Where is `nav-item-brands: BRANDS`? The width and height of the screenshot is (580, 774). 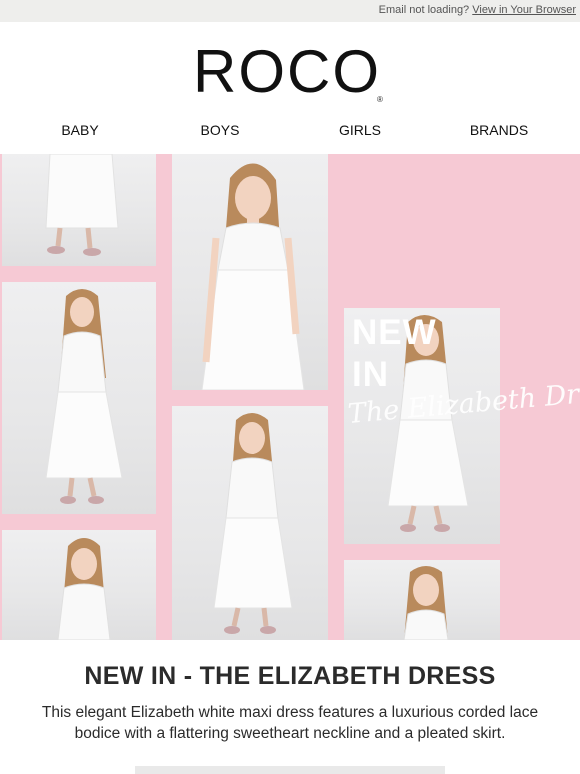 nav-item-brands: BRANDS is located at coordinates (499, 130).